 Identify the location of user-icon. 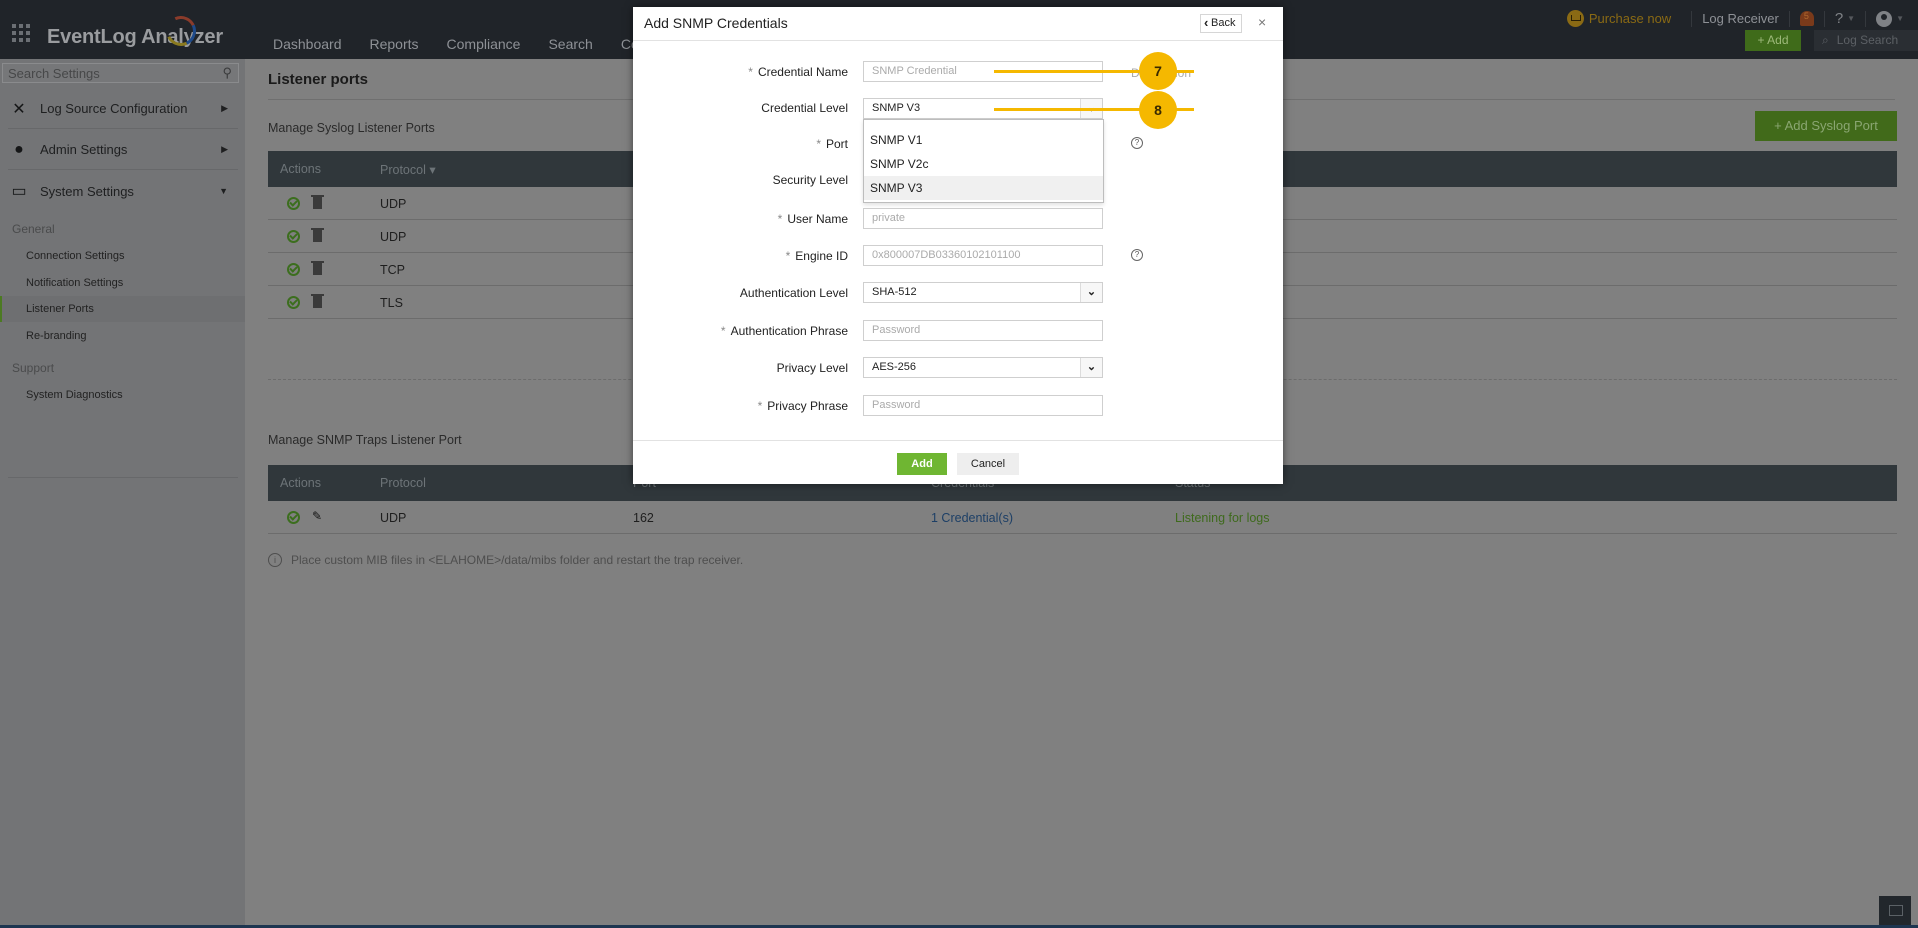
(1884, 18).